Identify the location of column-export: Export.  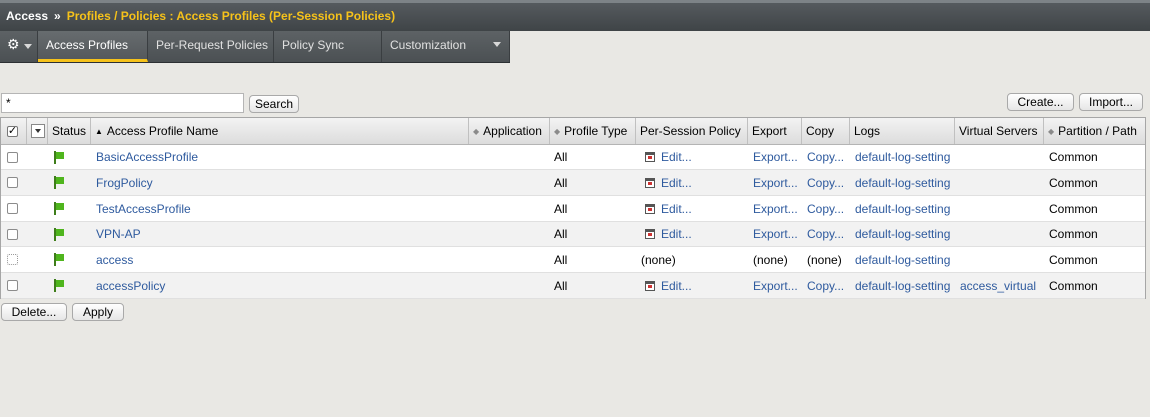
(775, 131).